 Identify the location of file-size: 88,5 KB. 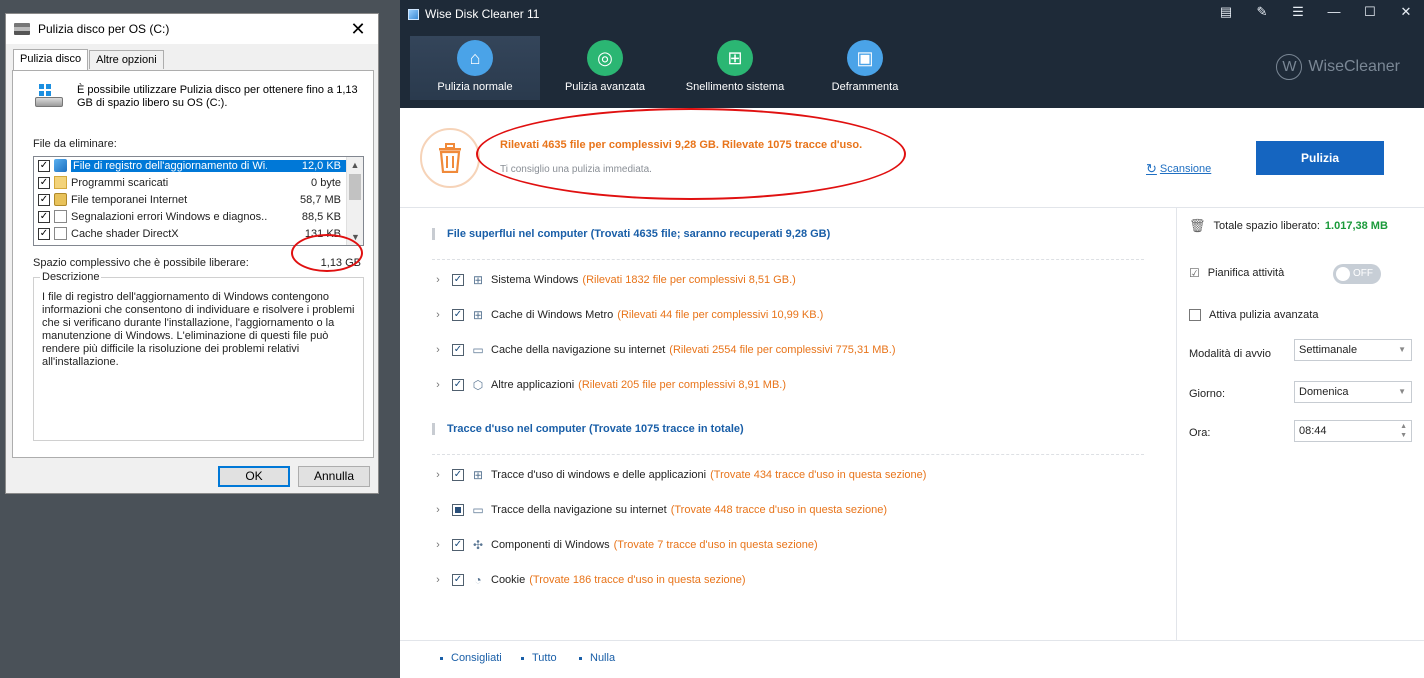
(321, 216).